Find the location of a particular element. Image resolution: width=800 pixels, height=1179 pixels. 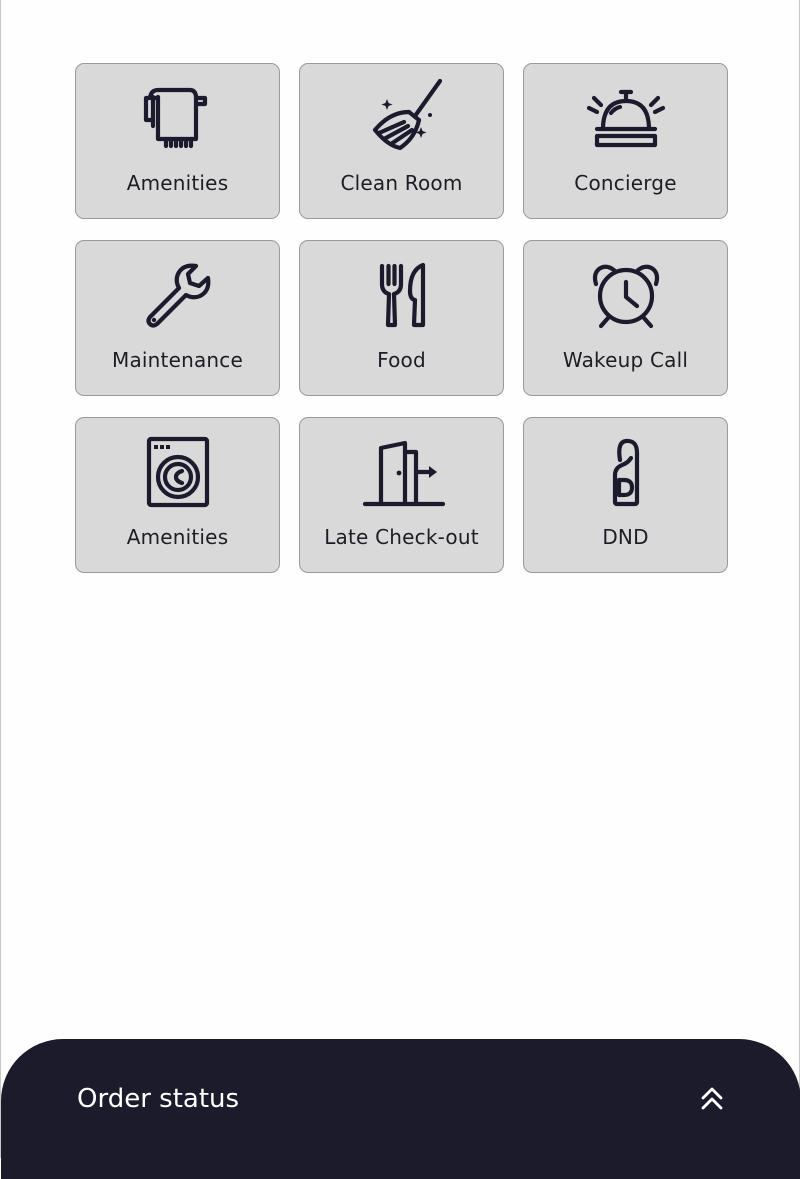

service-tile-late-checkout: Late Check-out is located at coordinates (401, 495).